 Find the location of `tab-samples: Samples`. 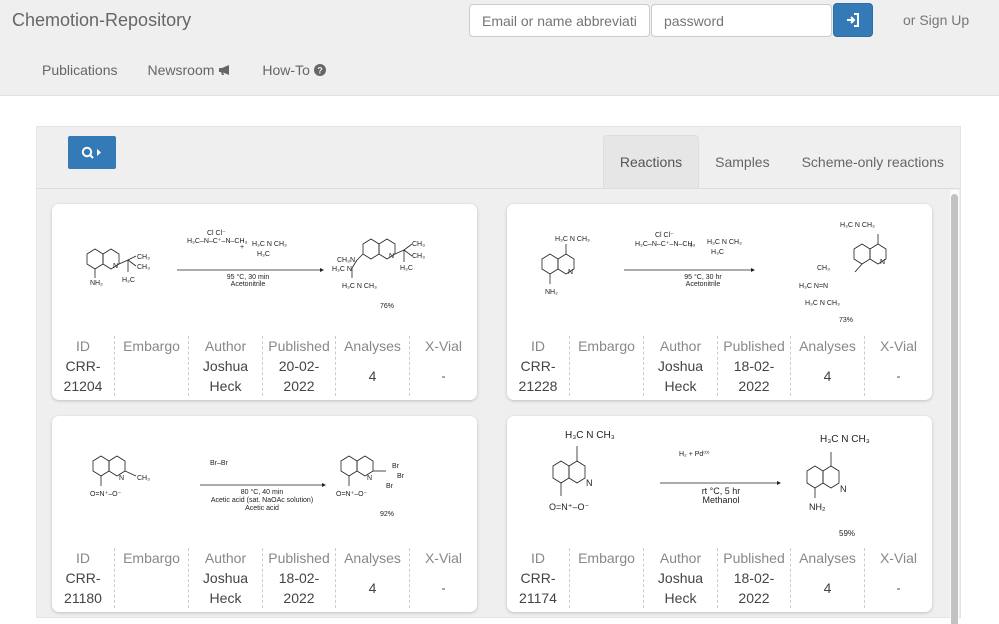

tab-samples: Samples is located at coordinates (742, 161).